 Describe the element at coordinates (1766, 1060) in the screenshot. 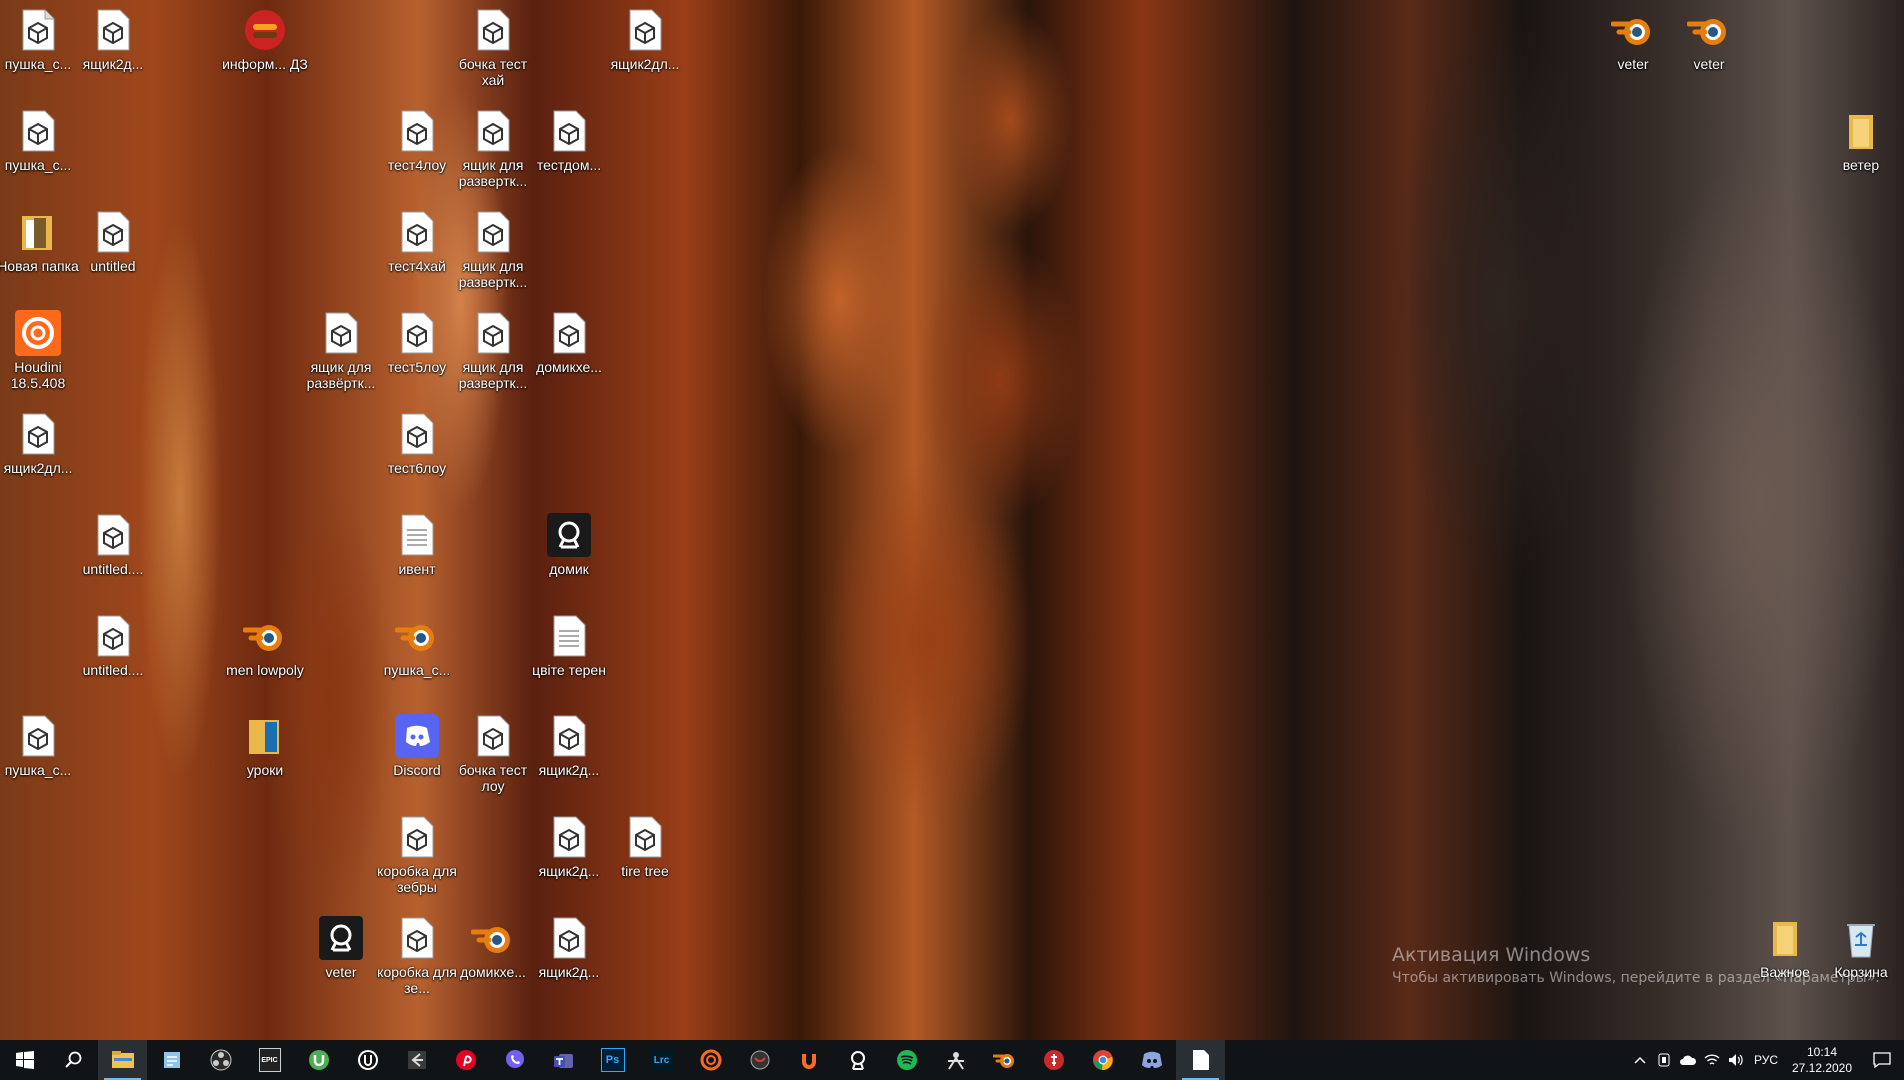

I see `input-language-indicator: РУС` at that location.